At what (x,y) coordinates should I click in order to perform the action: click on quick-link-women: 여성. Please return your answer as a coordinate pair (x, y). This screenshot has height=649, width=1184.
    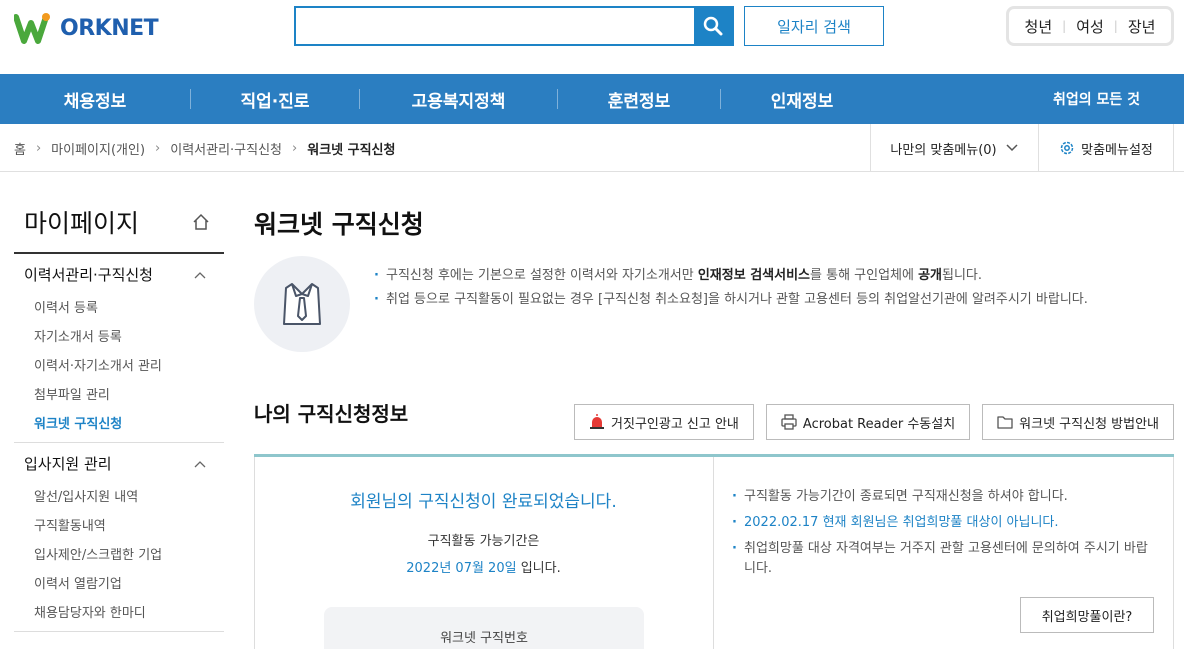
    Looking at the image, I should click on (1090, 26).